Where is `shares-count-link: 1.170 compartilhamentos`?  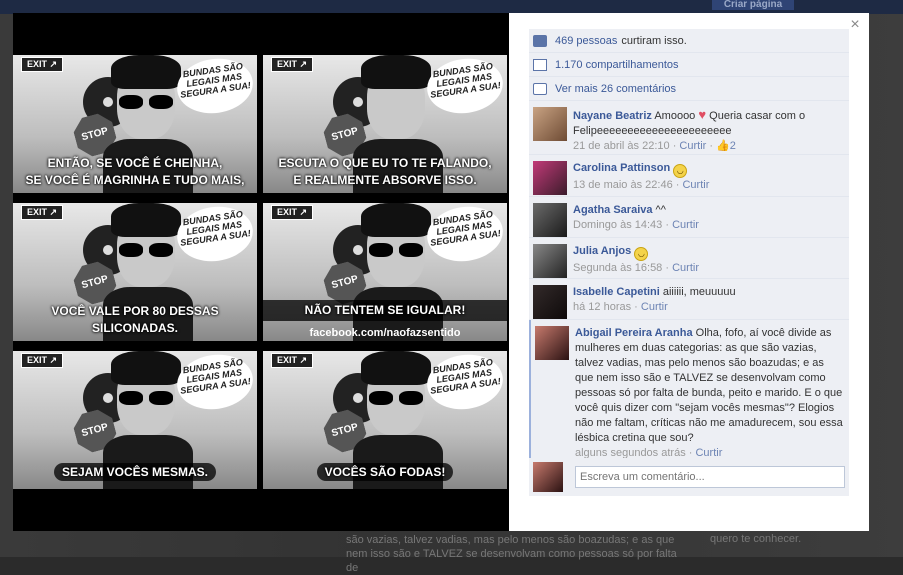
shares-count-link: 1.170 compartilhamentos is located at coordinates (617, 65).